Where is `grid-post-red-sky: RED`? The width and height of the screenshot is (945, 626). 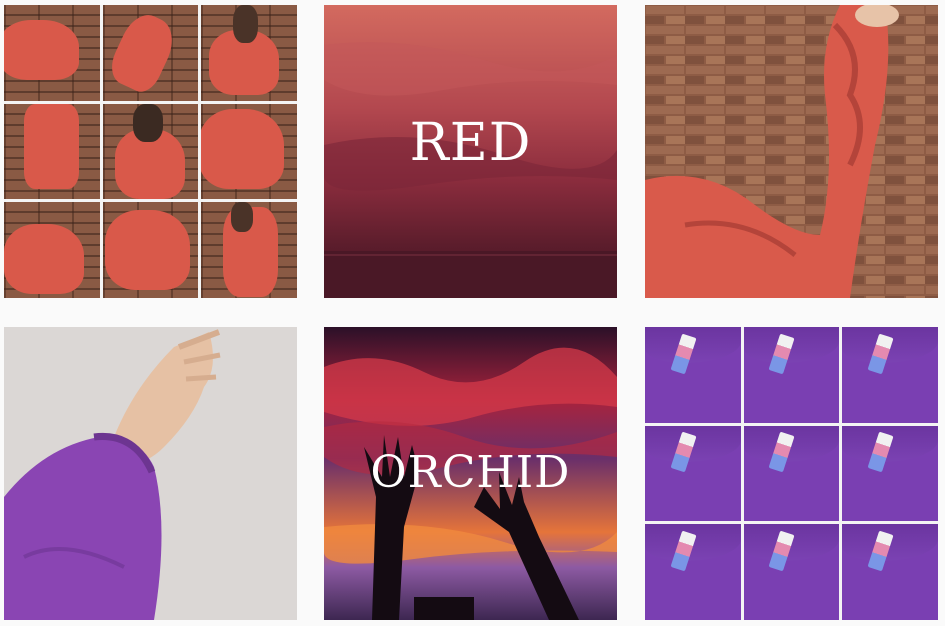 grid-post-red-sky: RED is located at coordinates (470, 151).